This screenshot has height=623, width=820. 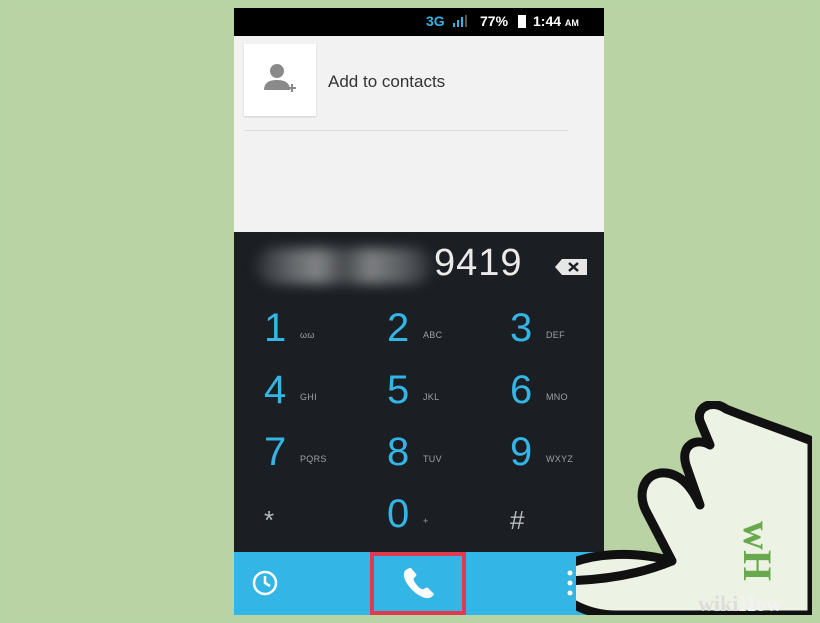 I want to click on key-digit: *, so click(x=269, y=520).